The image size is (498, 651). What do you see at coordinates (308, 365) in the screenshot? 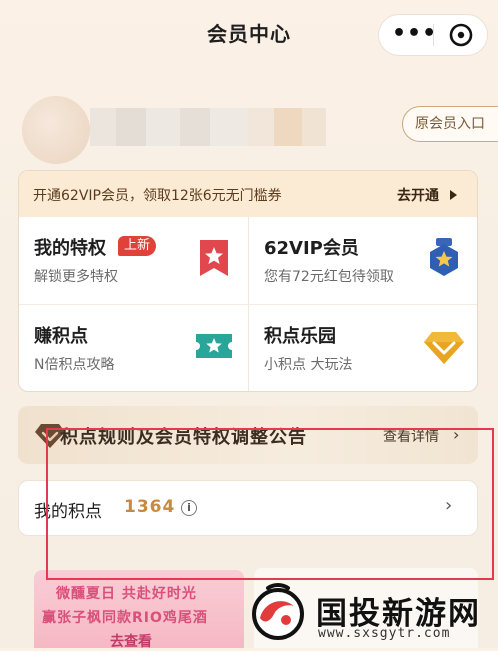
I see `cell-subtitle: 小积点 大玩法` at bounding box center [308, 365].